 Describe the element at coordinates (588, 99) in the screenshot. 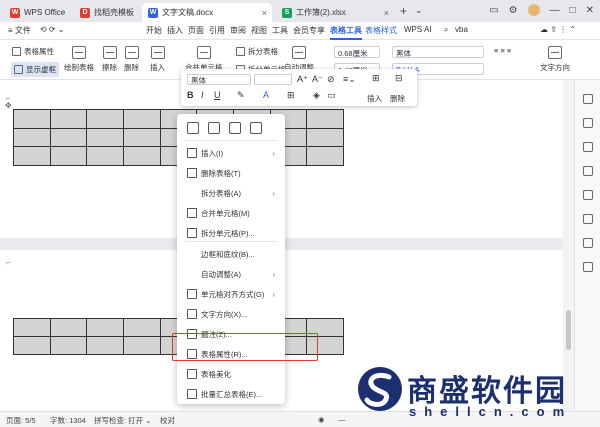

I see `adjust-icon` at that location.